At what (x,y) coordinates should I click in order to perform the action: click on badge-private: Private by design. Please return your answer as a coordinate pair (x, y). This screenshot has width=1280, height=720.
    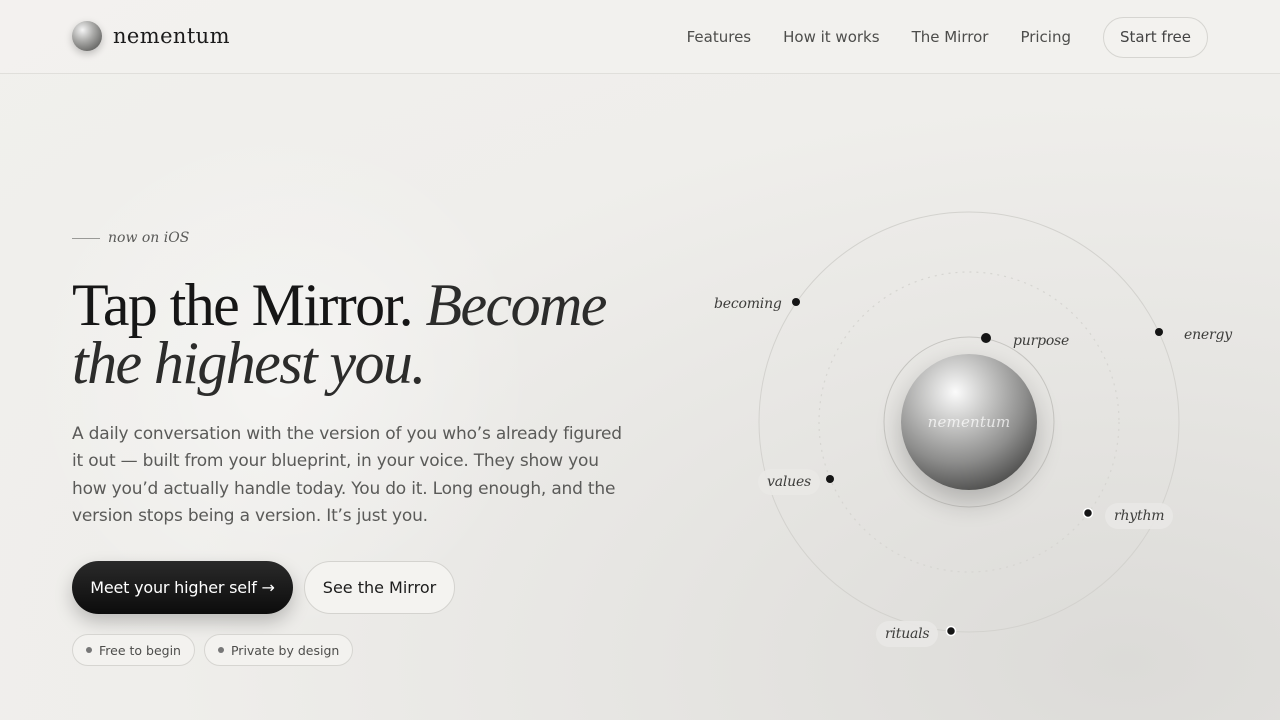
    Looking at the image, I should click on (278, 650).